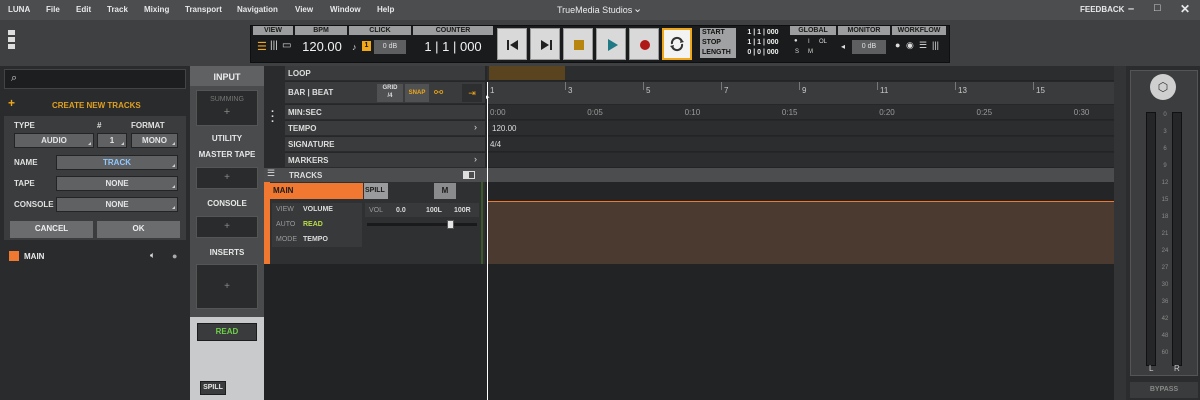 The image size is (1200, 400). Describe the element at coordinates (34, 256) in the screenshot. I see `track-list-main: MAIN` at that location.